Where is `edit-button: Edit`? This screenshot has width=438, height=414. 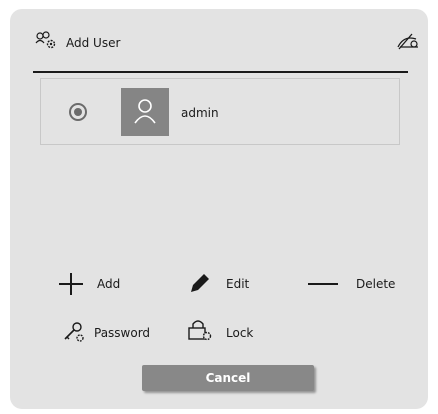
edit-button: Edit is located at coordinates (228, 284).